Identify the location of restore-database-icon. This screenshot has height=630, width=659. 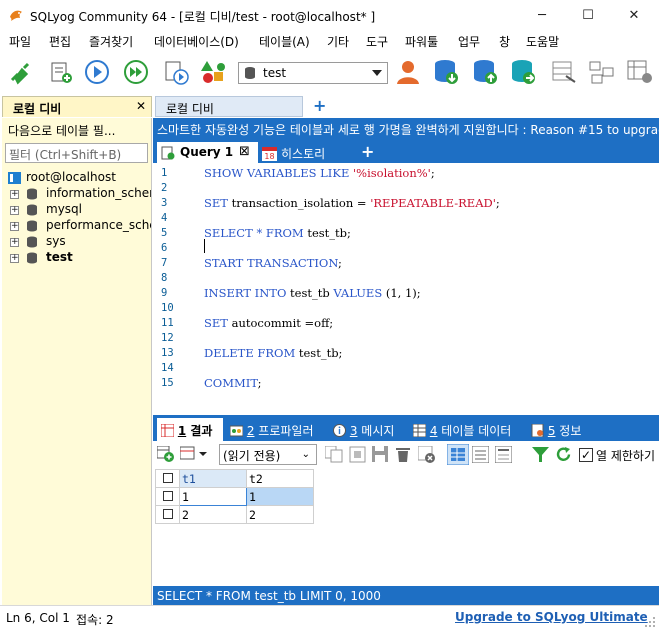
(485, 72).